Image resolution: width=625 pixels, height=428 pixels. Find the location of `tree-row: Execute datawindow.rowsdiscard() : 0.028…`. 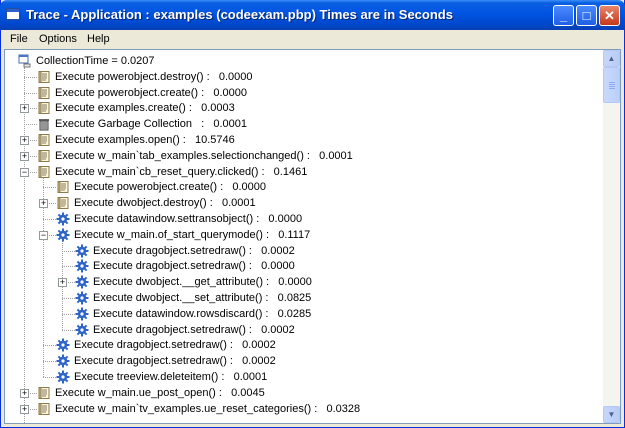

tree-row: Execute datawindow.rowsdiscard() : 0.028… is located at coordinates (304, 314).